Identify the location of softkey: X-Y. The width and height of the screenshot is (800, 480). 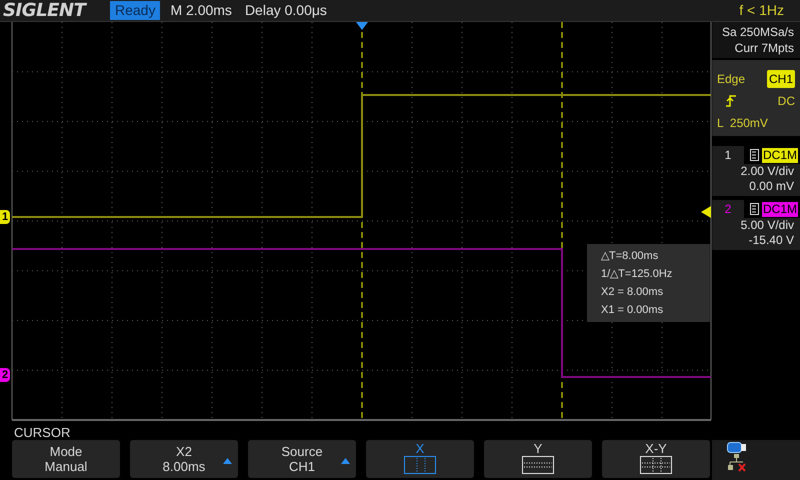
(656, 459).